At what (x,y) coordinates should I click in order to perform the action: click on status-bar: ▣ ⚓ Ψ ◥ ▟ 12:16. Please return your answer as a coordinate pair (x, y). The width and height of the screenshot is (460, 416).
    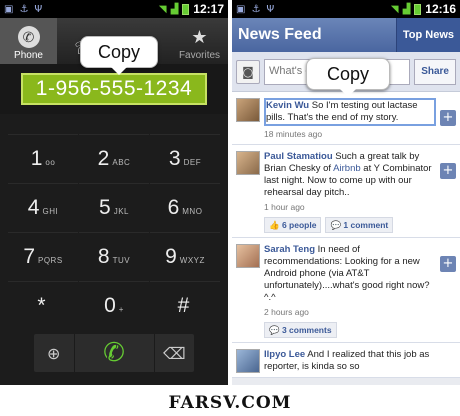
    Looking at the image, I should click on (346, 9).